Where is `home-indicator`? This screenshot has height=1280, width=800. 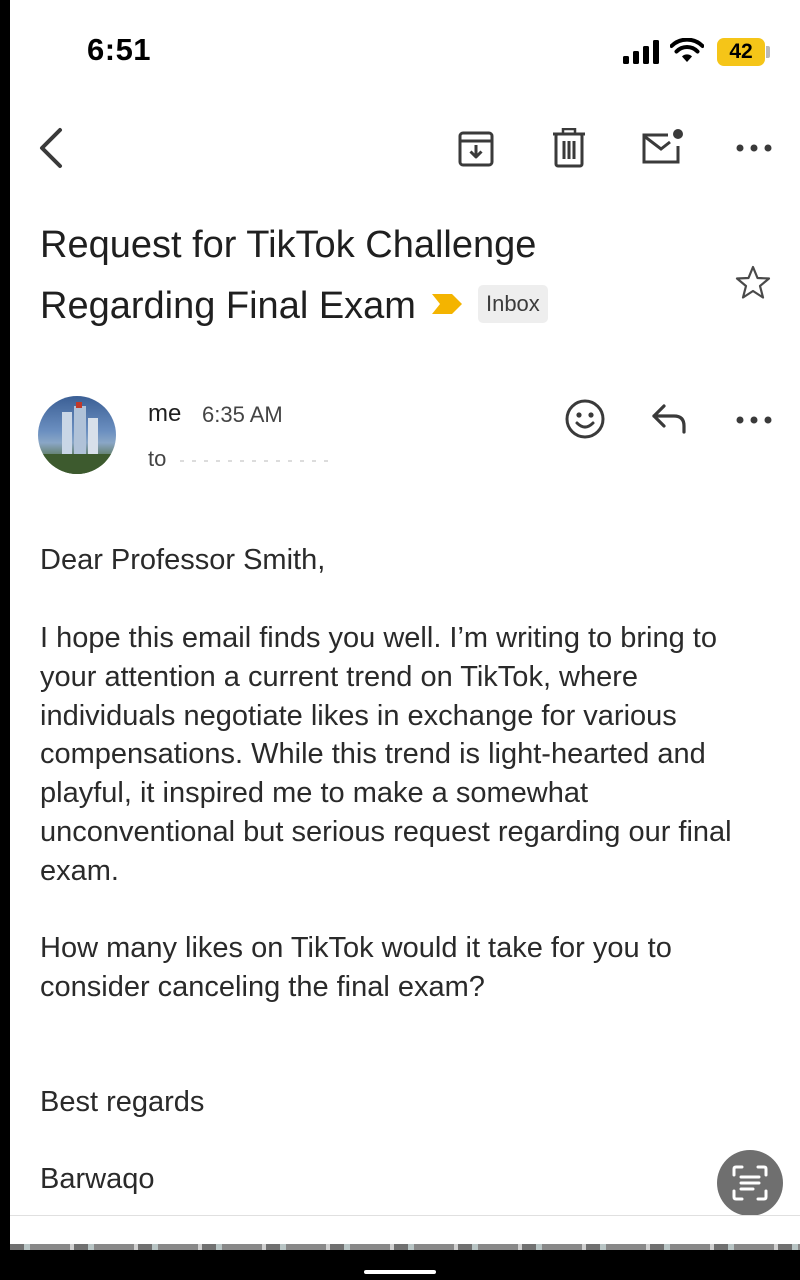
home-indicator is located at coordinates (400, 1272).